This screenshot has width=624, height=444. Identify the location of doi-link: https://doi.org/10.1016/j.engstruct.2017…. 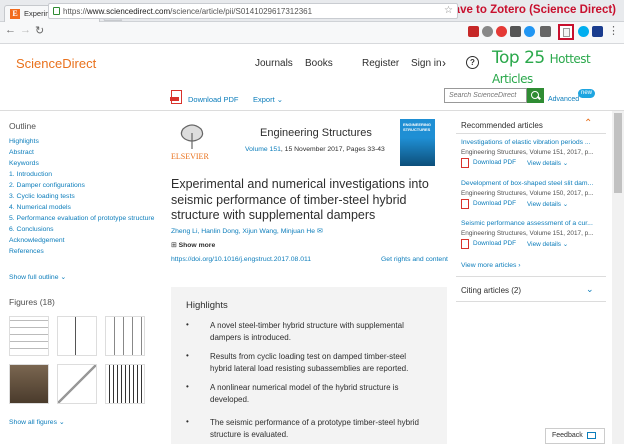
(241, 259).